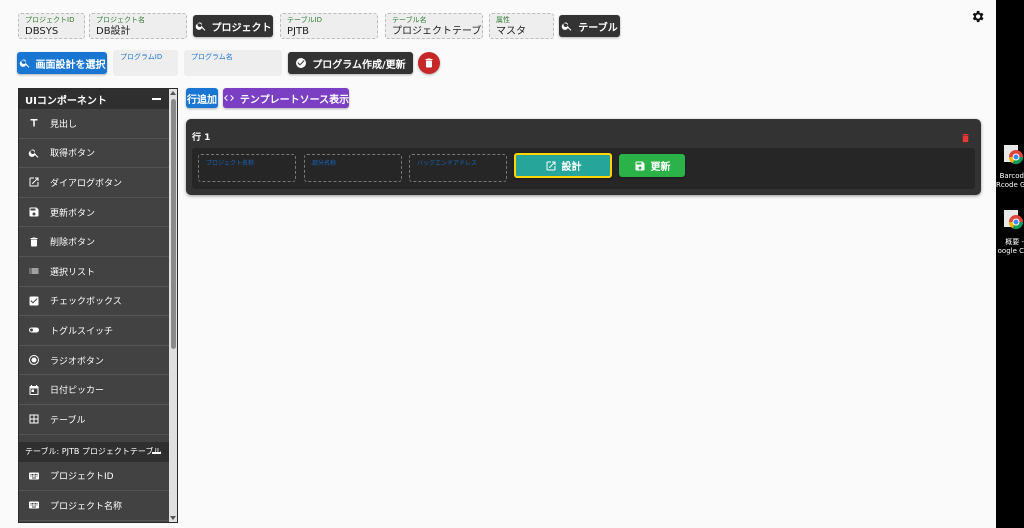 The image size is (1024, 528). What do you see at coordinates (34, 389) in the screenshot?
I see `calendar-icon` at bounding box center [34, 389].